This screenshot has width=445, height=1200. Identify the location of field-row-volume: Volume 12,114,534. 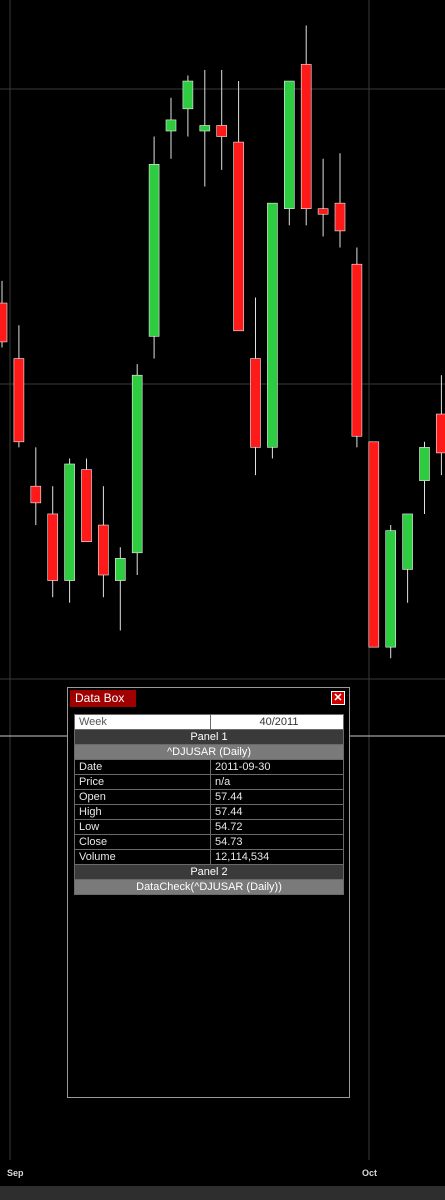
(209, 857).